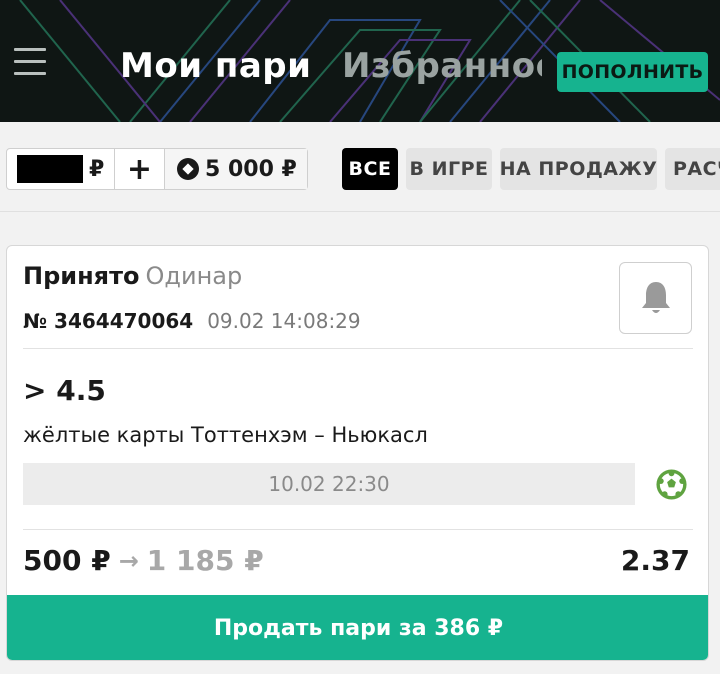 This screenshot has height=674, width=720. What do you see at coordinates (67, 560) in the screenshot?
I see `stake-amount: 500 ₽` at bounding box center [67, 560].